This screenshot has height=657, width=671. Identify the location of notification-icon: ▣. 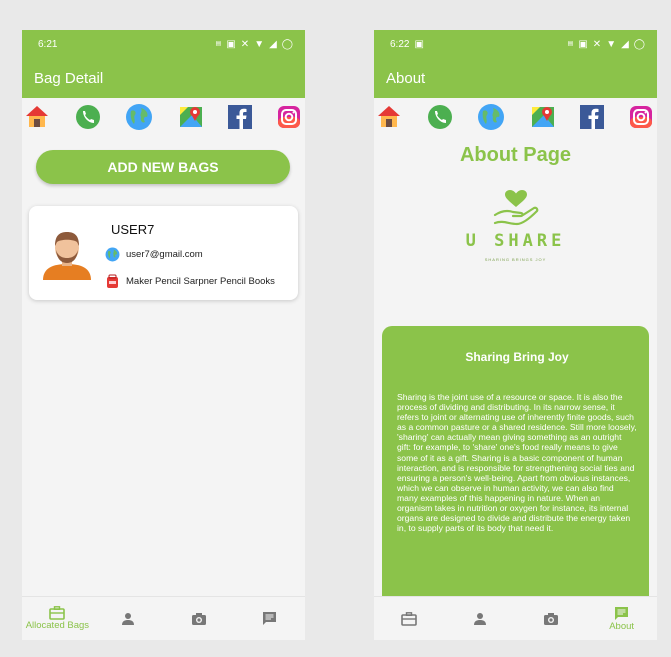
(419, 44).